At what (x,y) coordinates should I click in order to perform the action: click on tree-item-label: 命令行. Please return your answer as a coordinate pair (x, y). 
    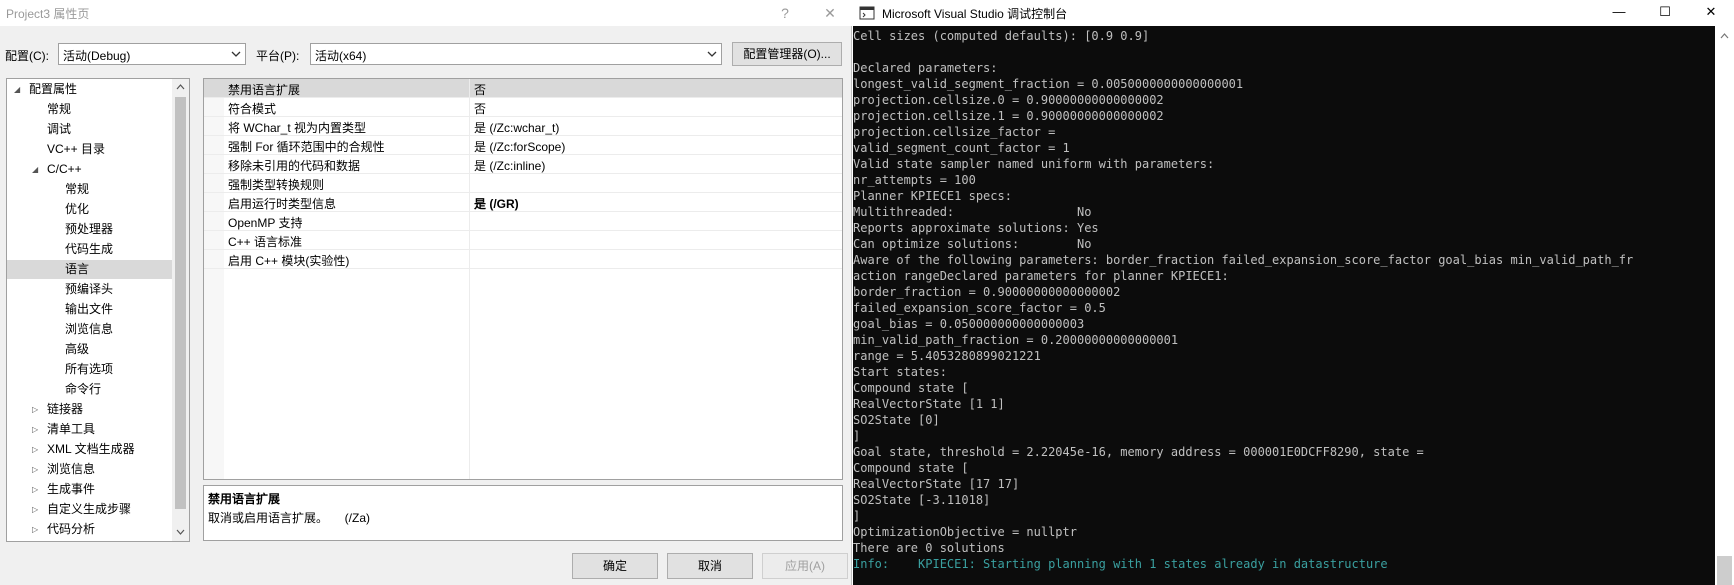
    Looking at the image, I should click on (83, 389).